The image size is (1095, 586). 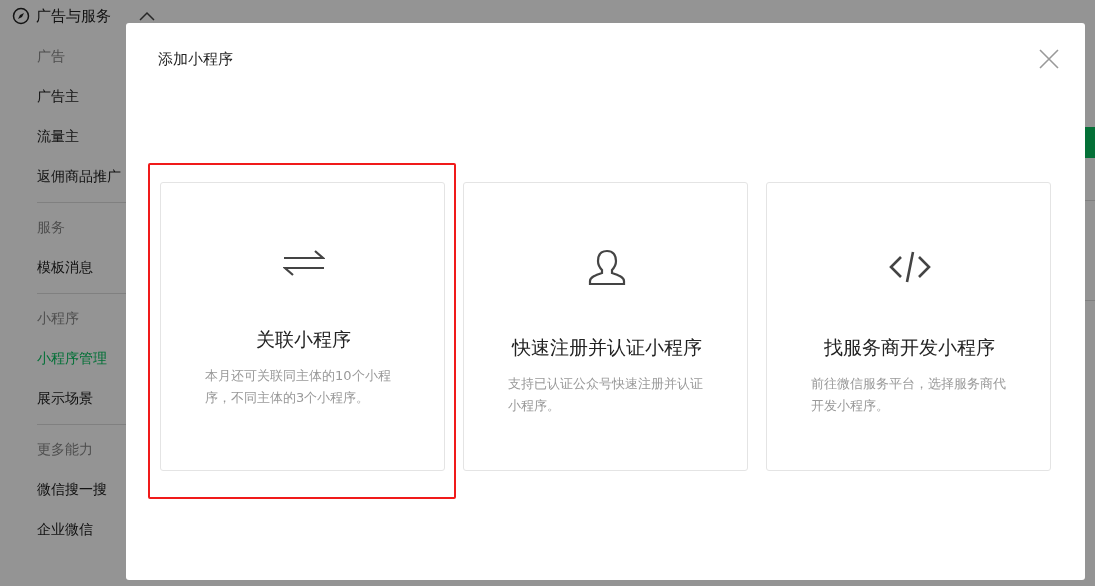 What do you see at coordinates (73, 16) in the screenshot?
I see `section-header: 广告与服务` at bounding box center [73, 16].